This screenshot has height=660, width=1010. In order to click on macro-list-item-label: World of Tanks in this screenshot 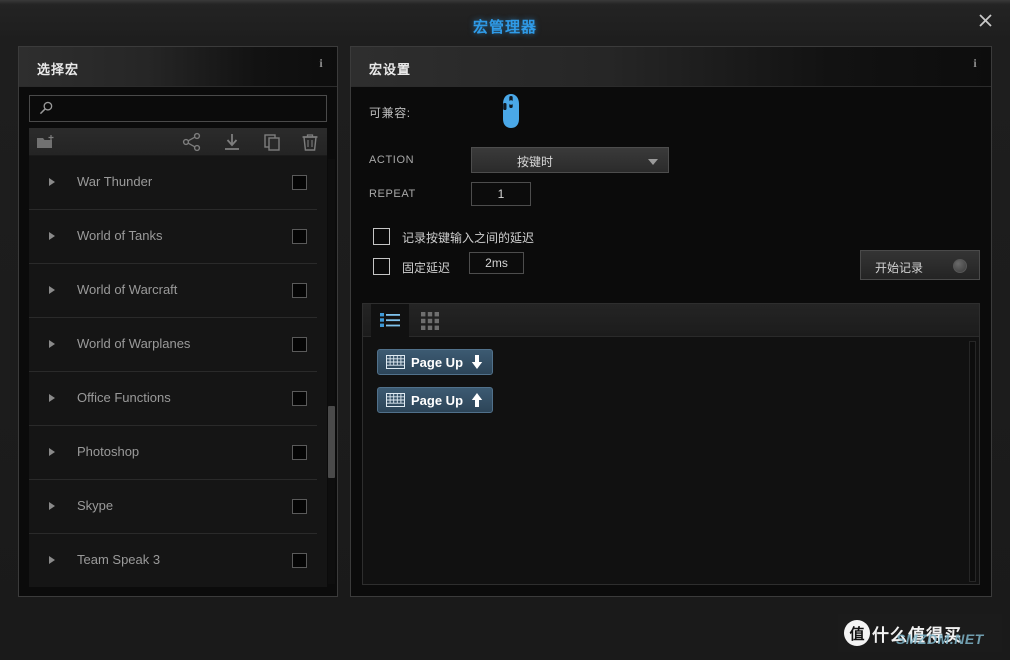, I will do `click(120, 235)`.